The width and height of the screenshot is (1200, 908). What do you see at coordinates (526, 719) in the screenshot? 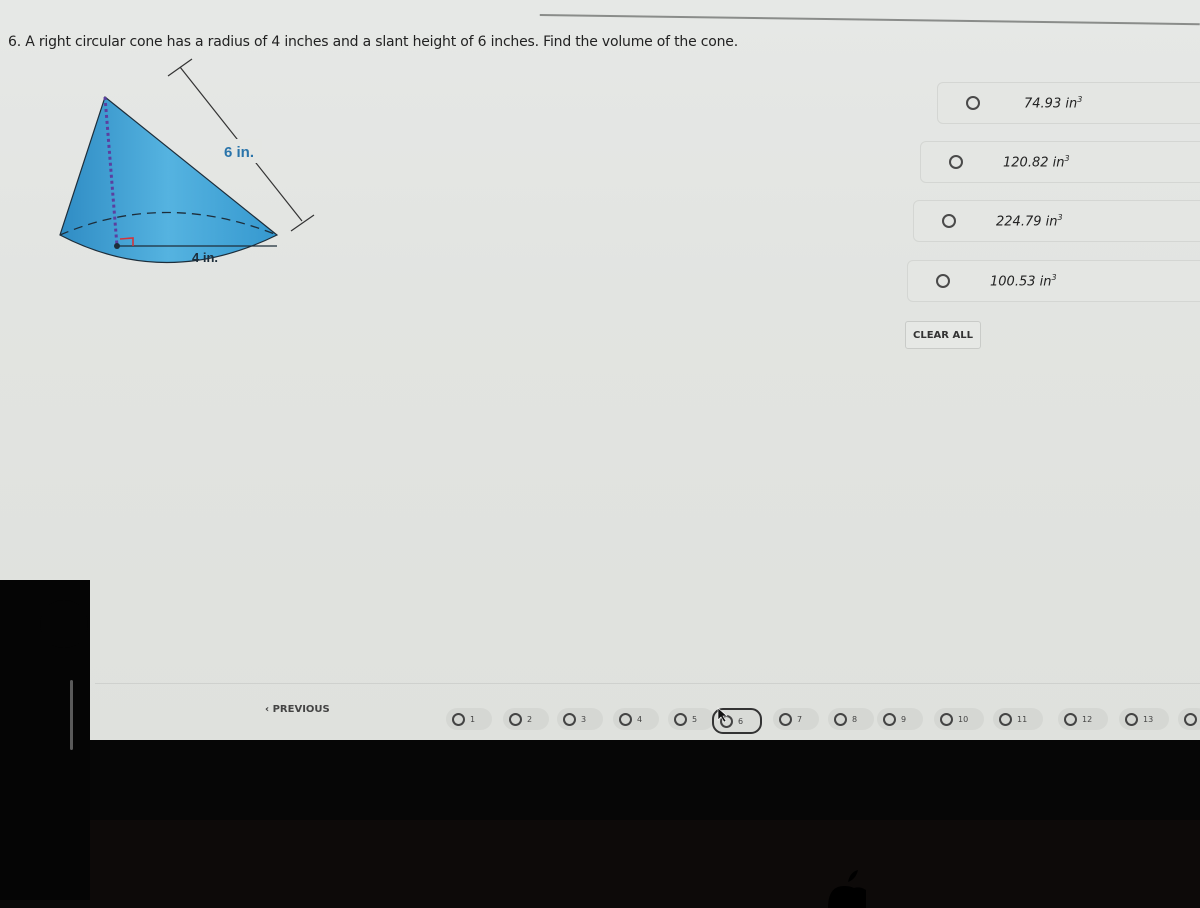
I see `question-nav-2: 2` at bounding box center [526, 719].